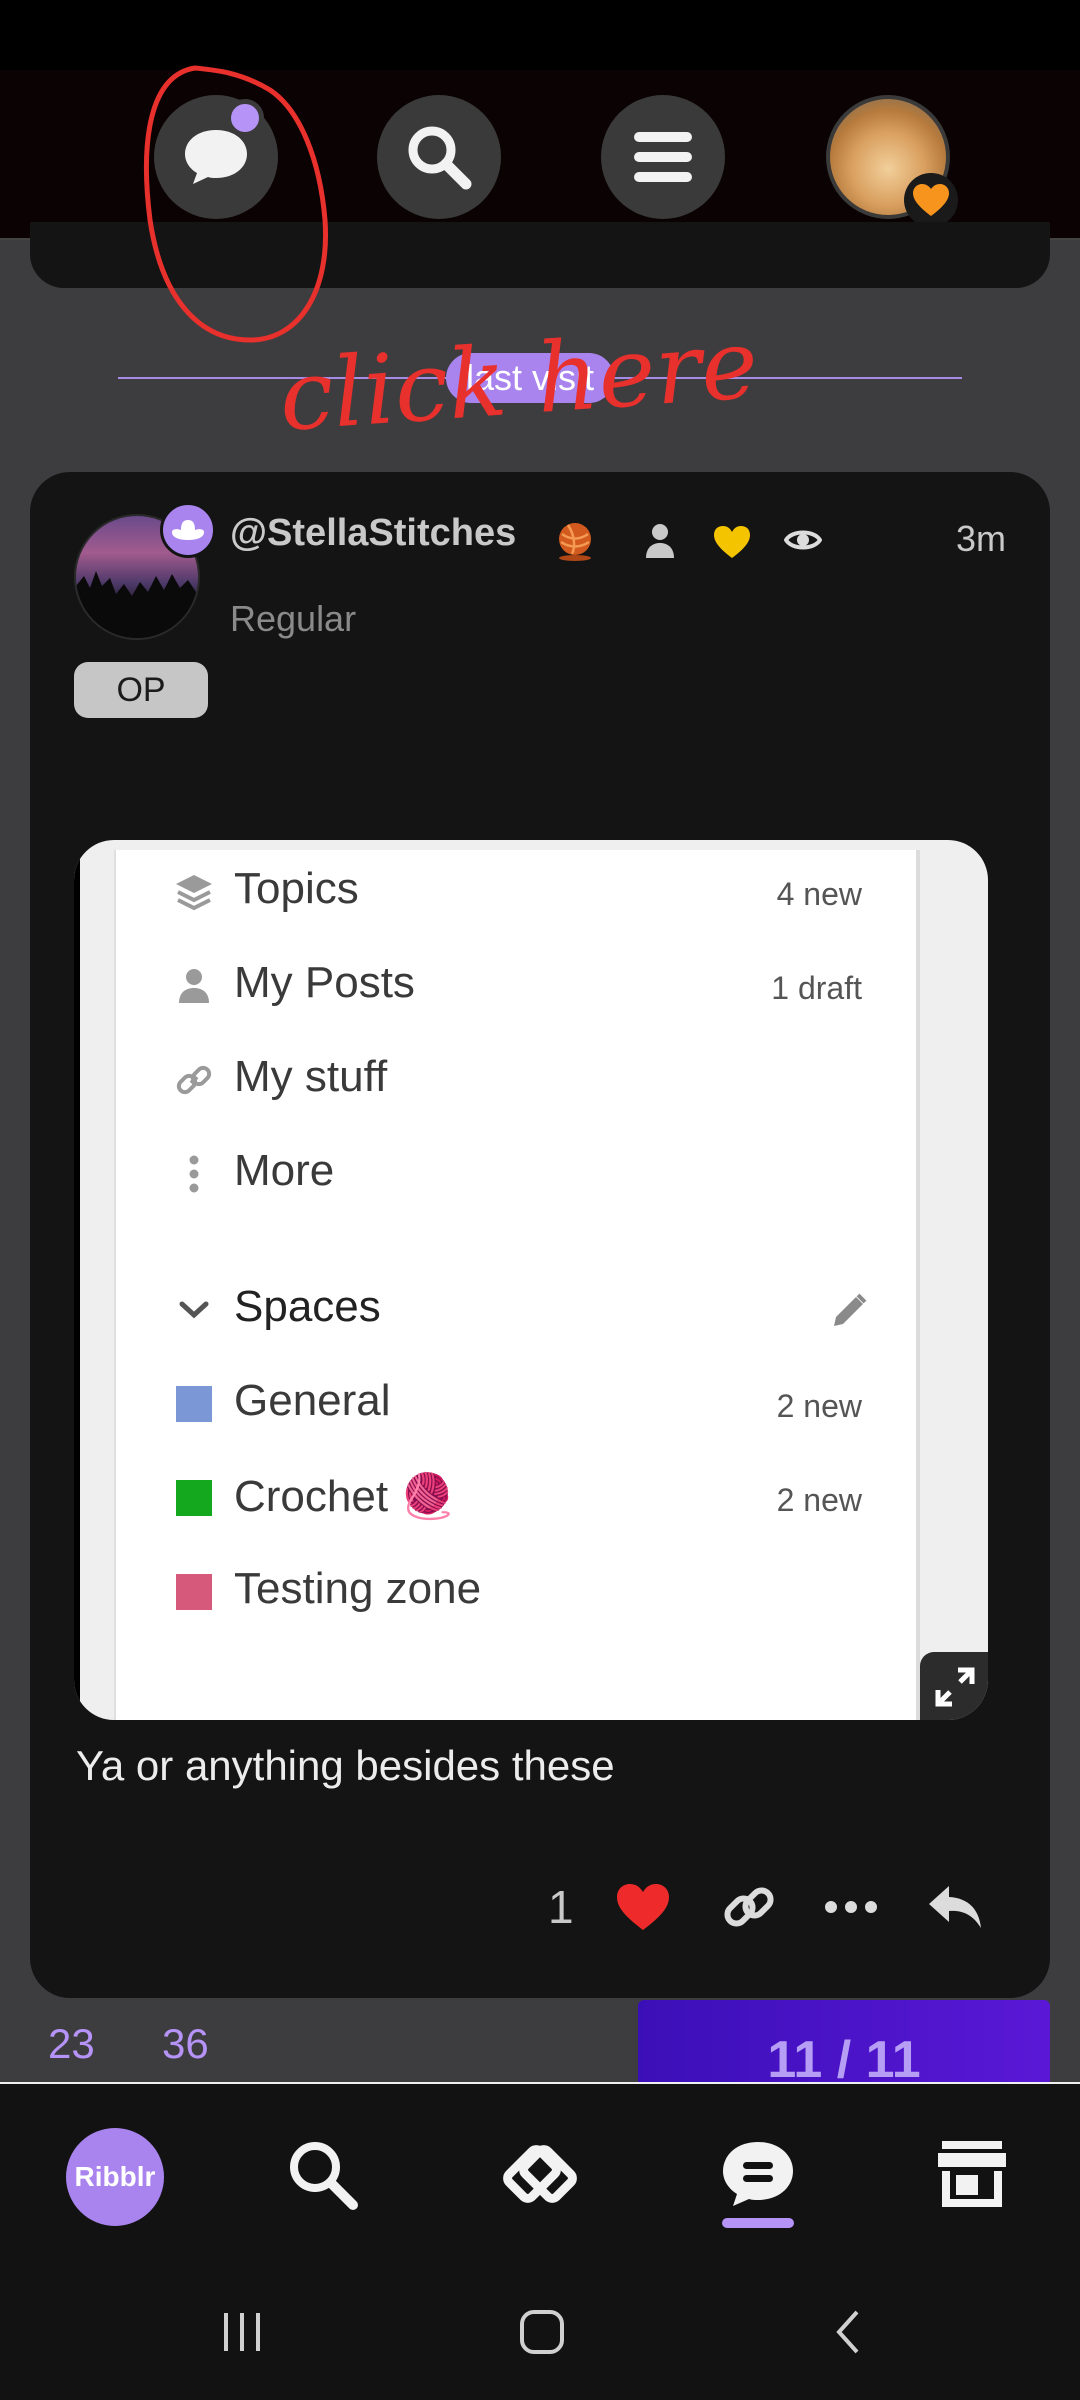 The height and width of the screenshot is (2400, 1080). I want to click on chat-icon, so click(758, 2174).